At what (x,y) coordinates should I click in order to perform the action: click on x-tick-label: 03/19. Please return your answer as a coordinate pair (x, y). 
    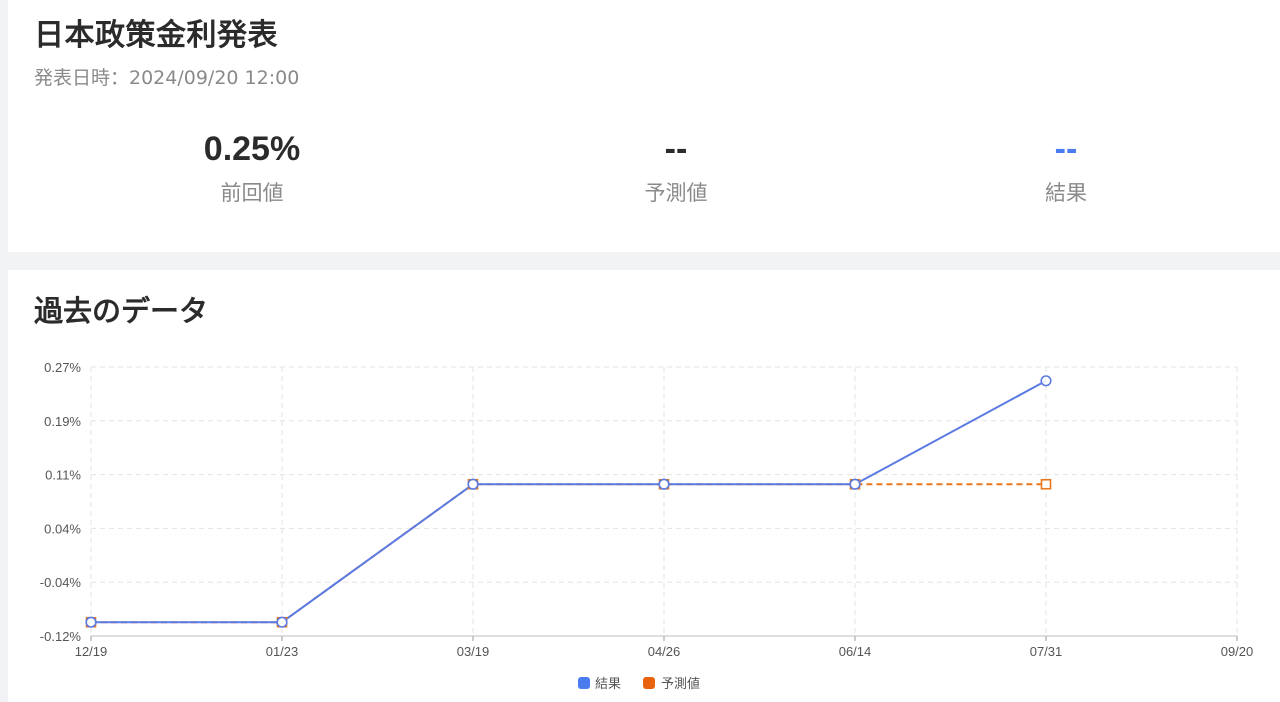
    Looking at the image, I should click on (473, 651).